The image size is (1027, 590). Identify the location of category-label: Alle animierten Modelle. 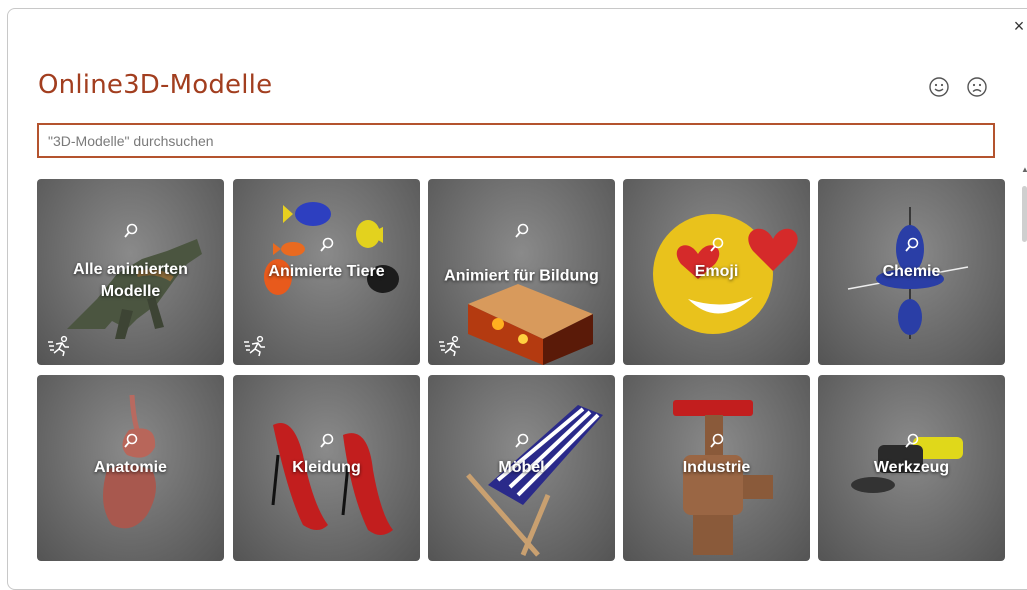
(130, 280).